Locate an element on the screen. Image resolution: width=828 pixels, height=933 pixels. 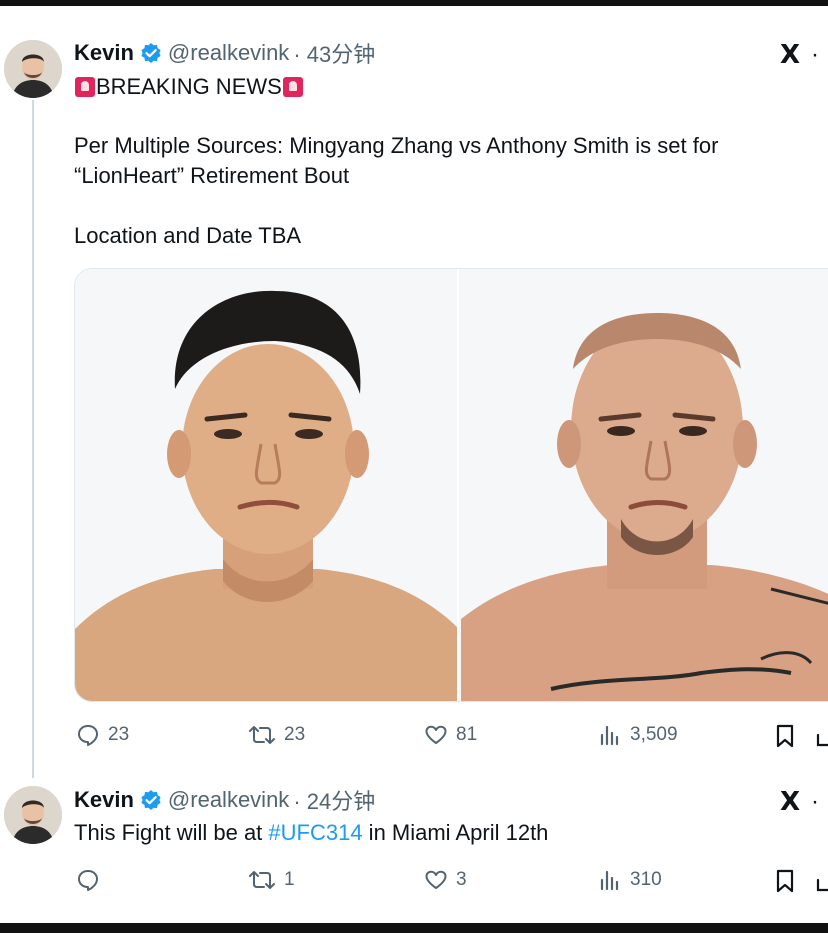
headline-text: BREAKING NEWS is located at coordinates (189, 86).